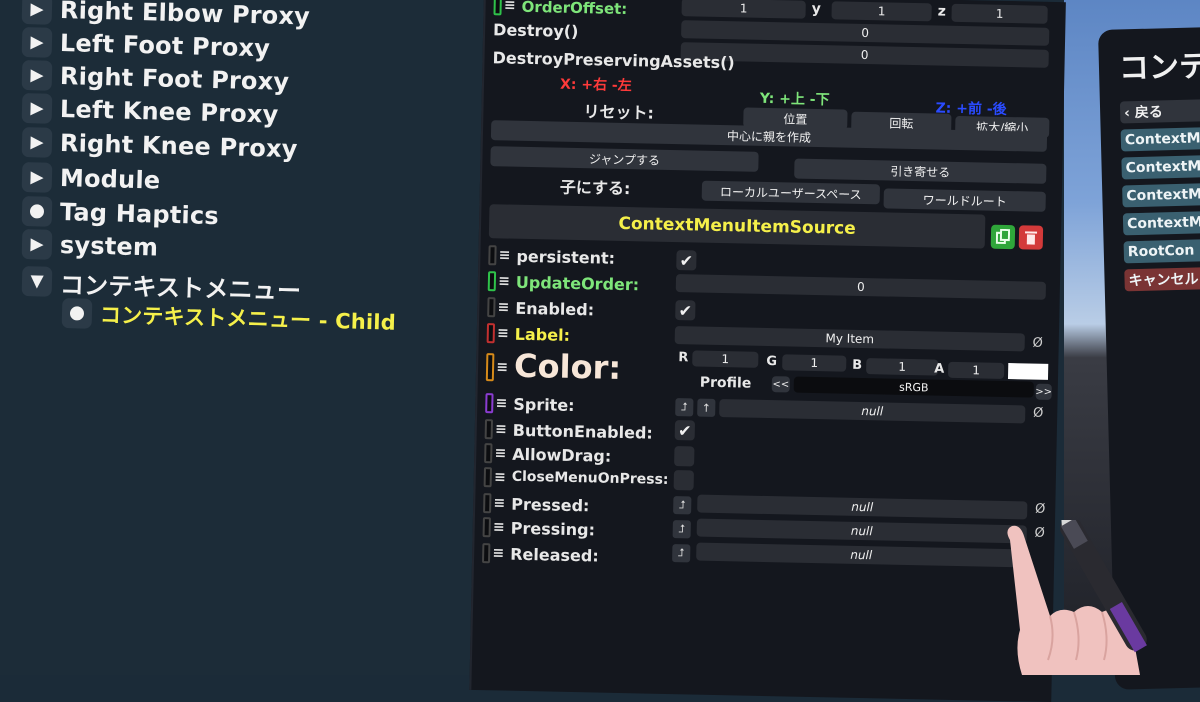  What do you see at coordinates (1043, 391) in the screenshot?
I see `profile-next-button: >>` at bounding box center [1043, 391].